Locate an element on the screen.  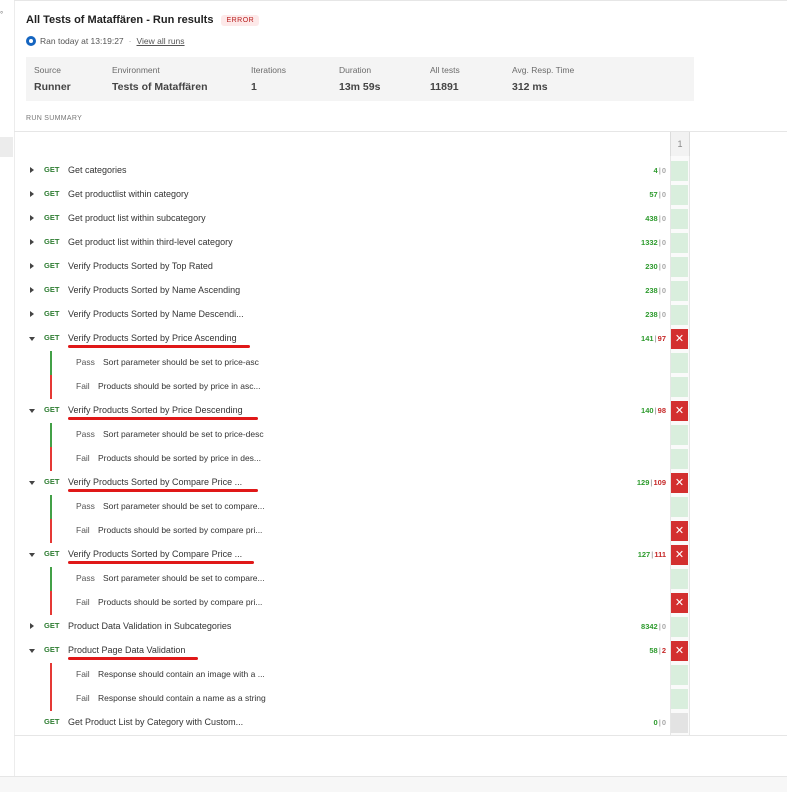
pass-indicator is located at coordinates (51, 507).